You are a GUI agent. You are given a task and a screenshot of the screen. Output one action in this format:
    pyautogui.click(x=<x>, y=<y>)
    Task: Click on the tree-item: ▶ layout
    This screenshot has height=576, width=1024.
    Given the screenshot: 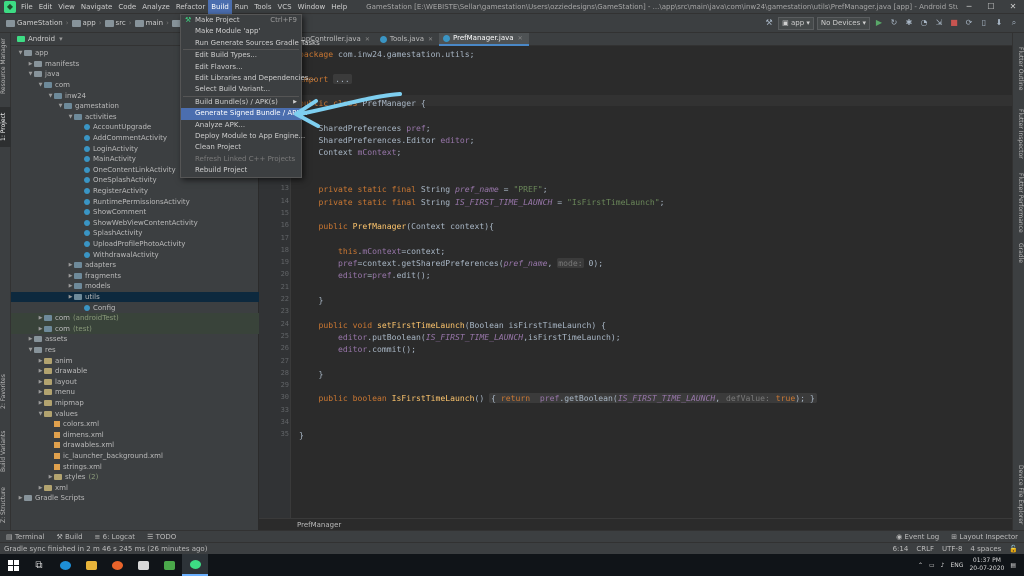 What is the action you would take?
    pyautogui.click(x=135, y=382)
    